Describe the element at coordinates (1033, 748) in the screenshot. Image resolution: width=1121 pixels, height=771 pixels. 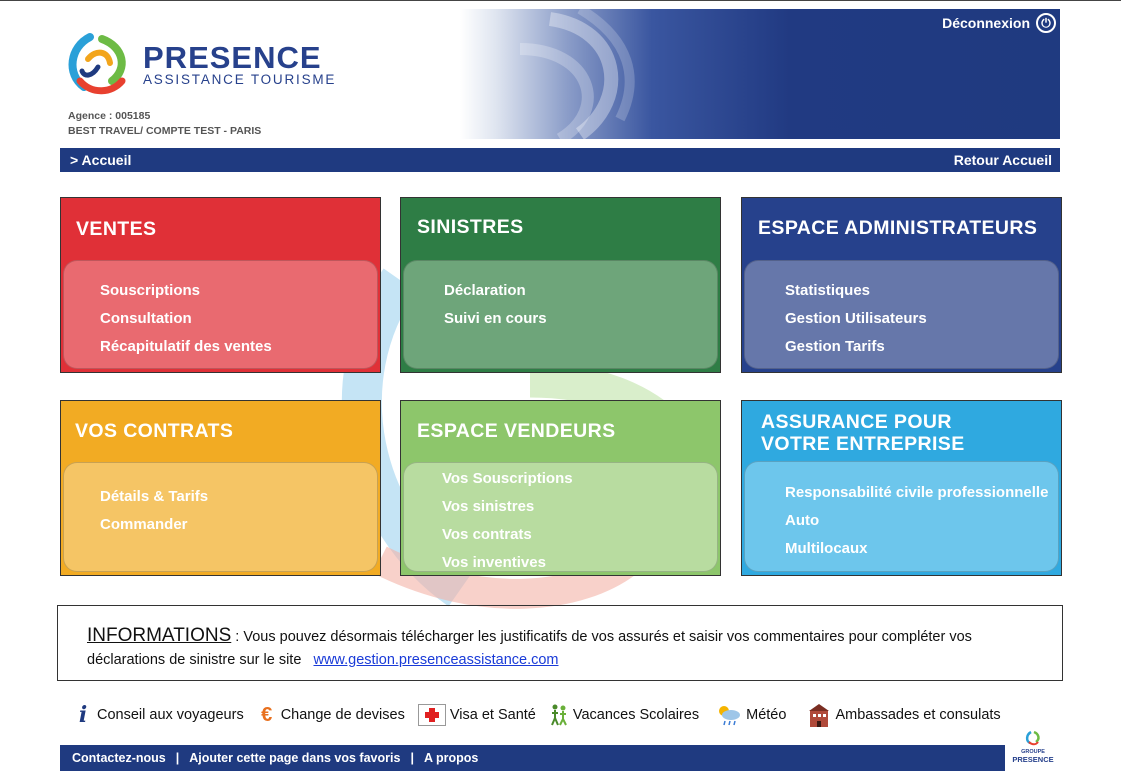
I see `groupe-presence-logo: GROUPE PRESENCE` at that location.